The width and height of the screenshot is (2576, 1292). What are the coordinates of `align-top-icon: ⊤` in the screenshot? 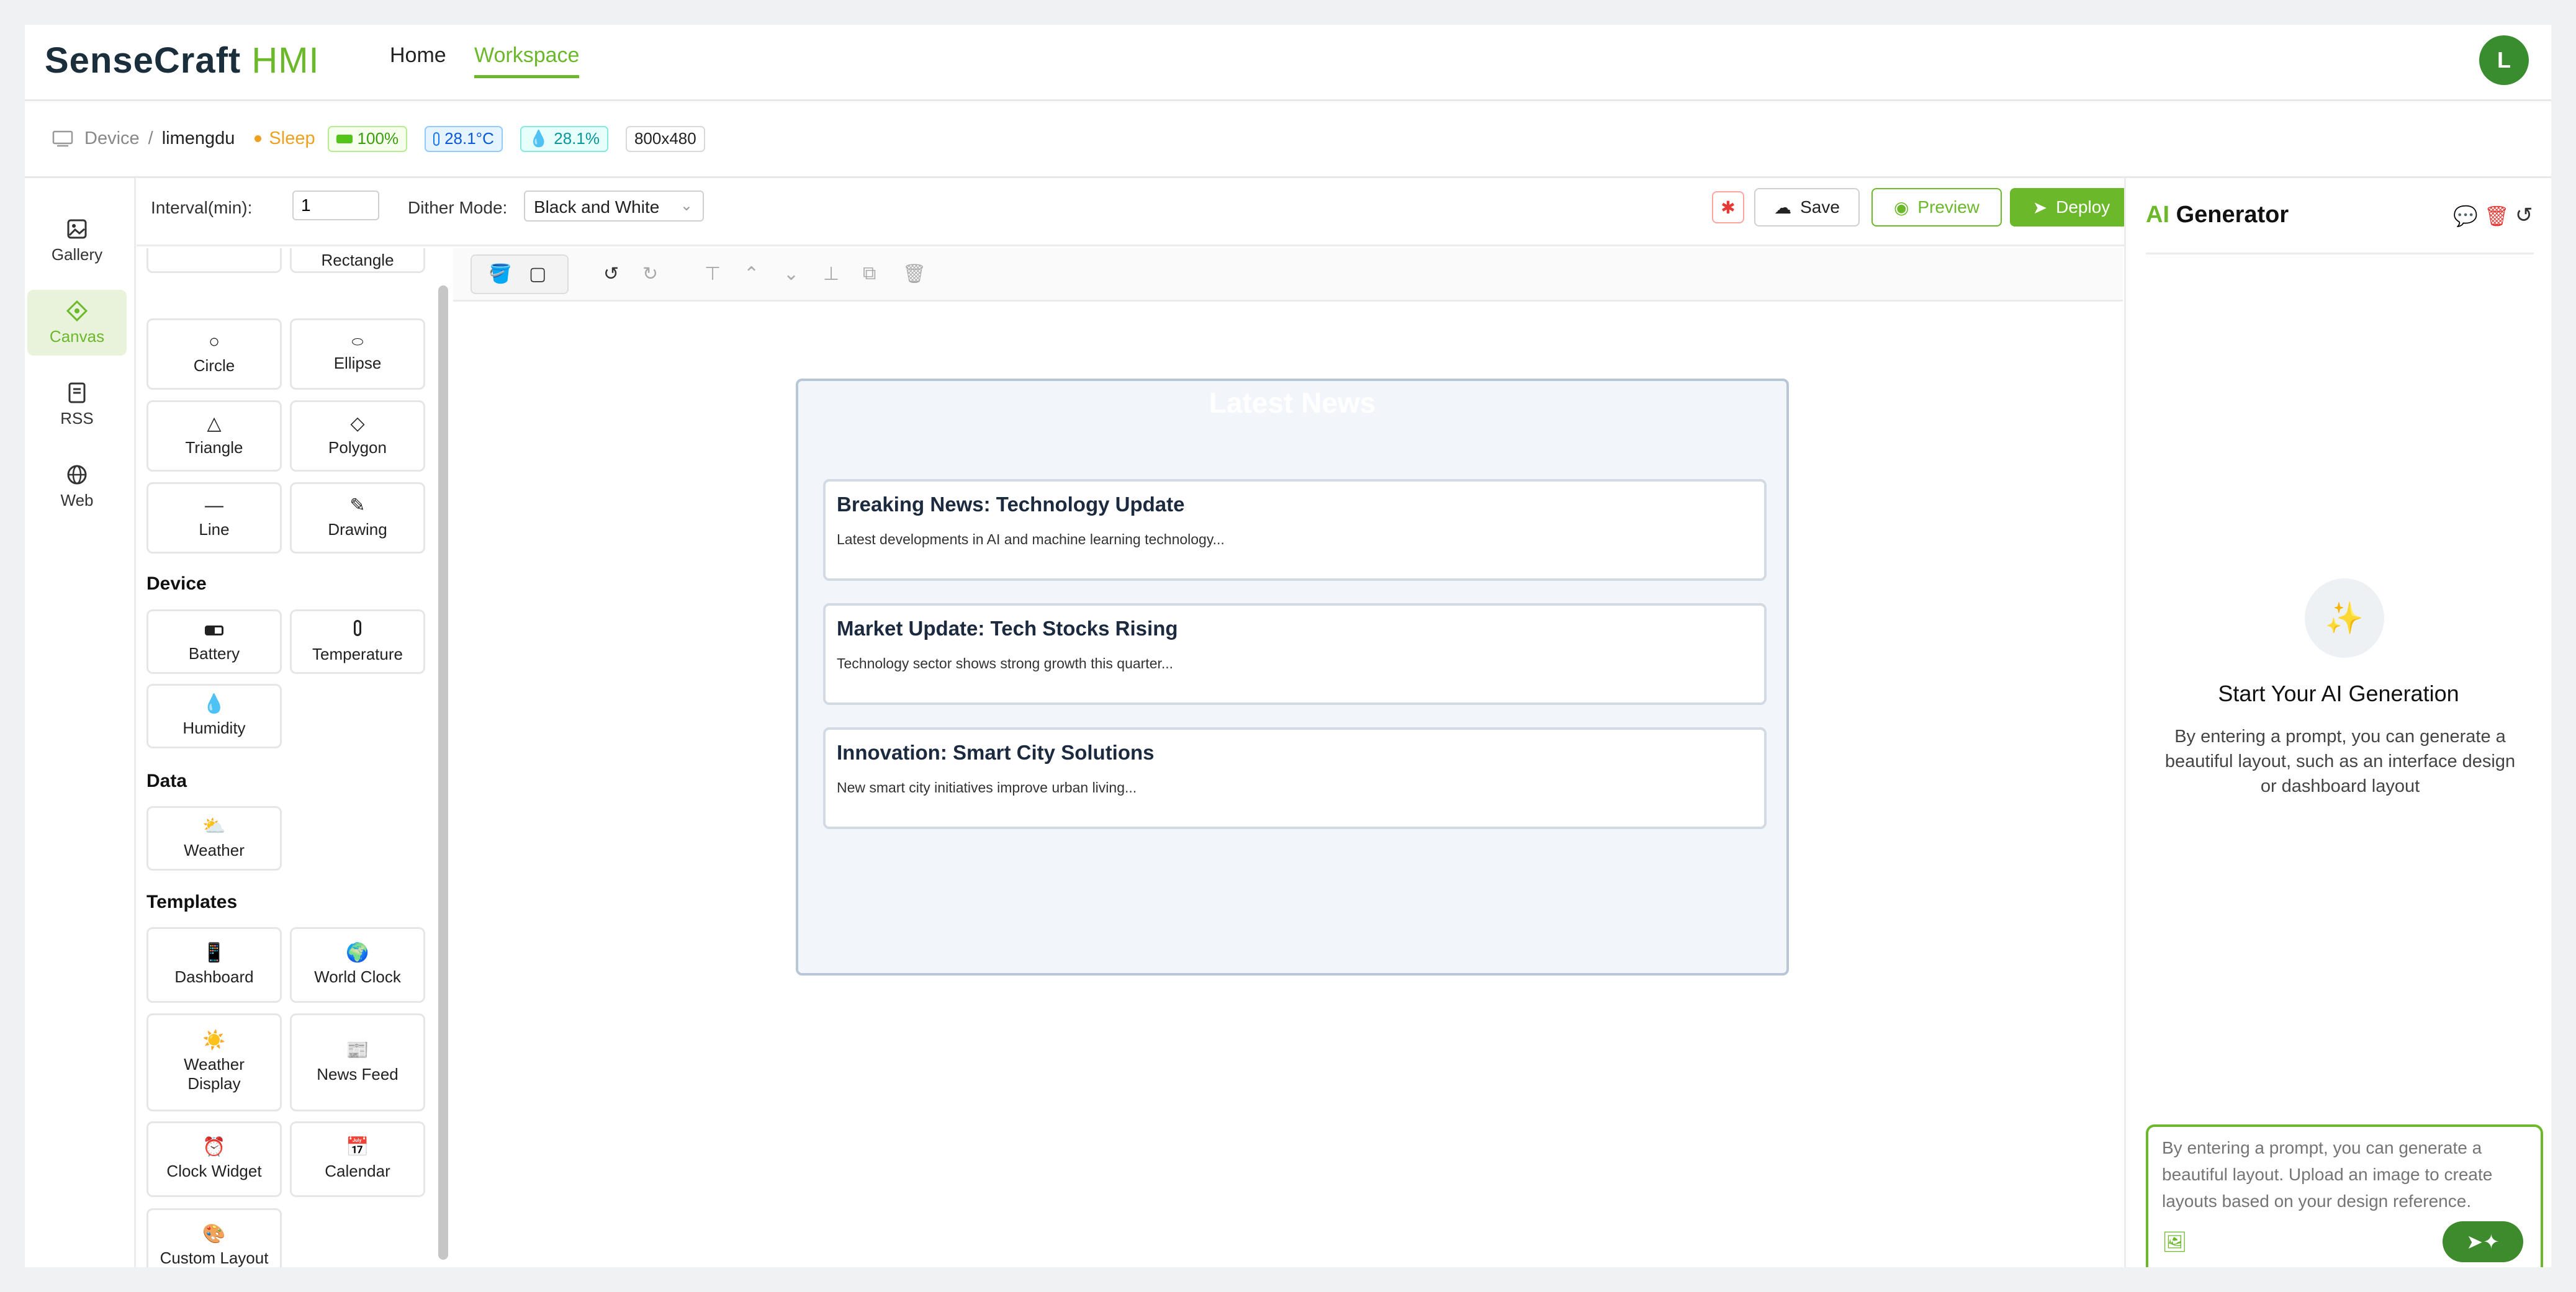 It's located at (713, 274).